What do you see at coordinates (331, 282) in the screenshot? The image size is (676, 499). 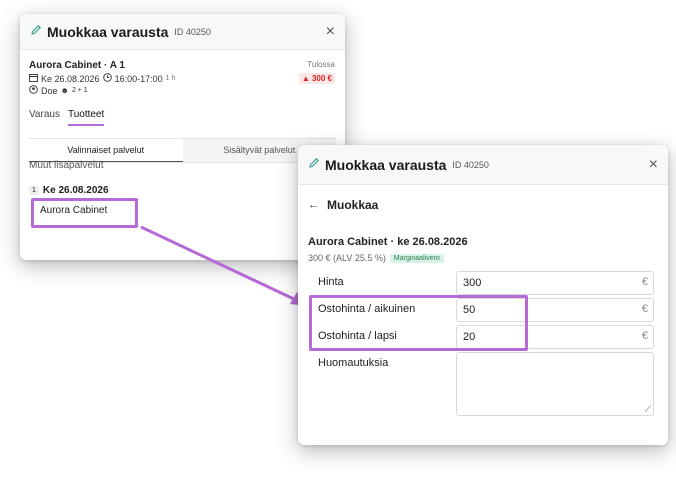 I see `field-label: Hinta` at bounding box center [331, 282].